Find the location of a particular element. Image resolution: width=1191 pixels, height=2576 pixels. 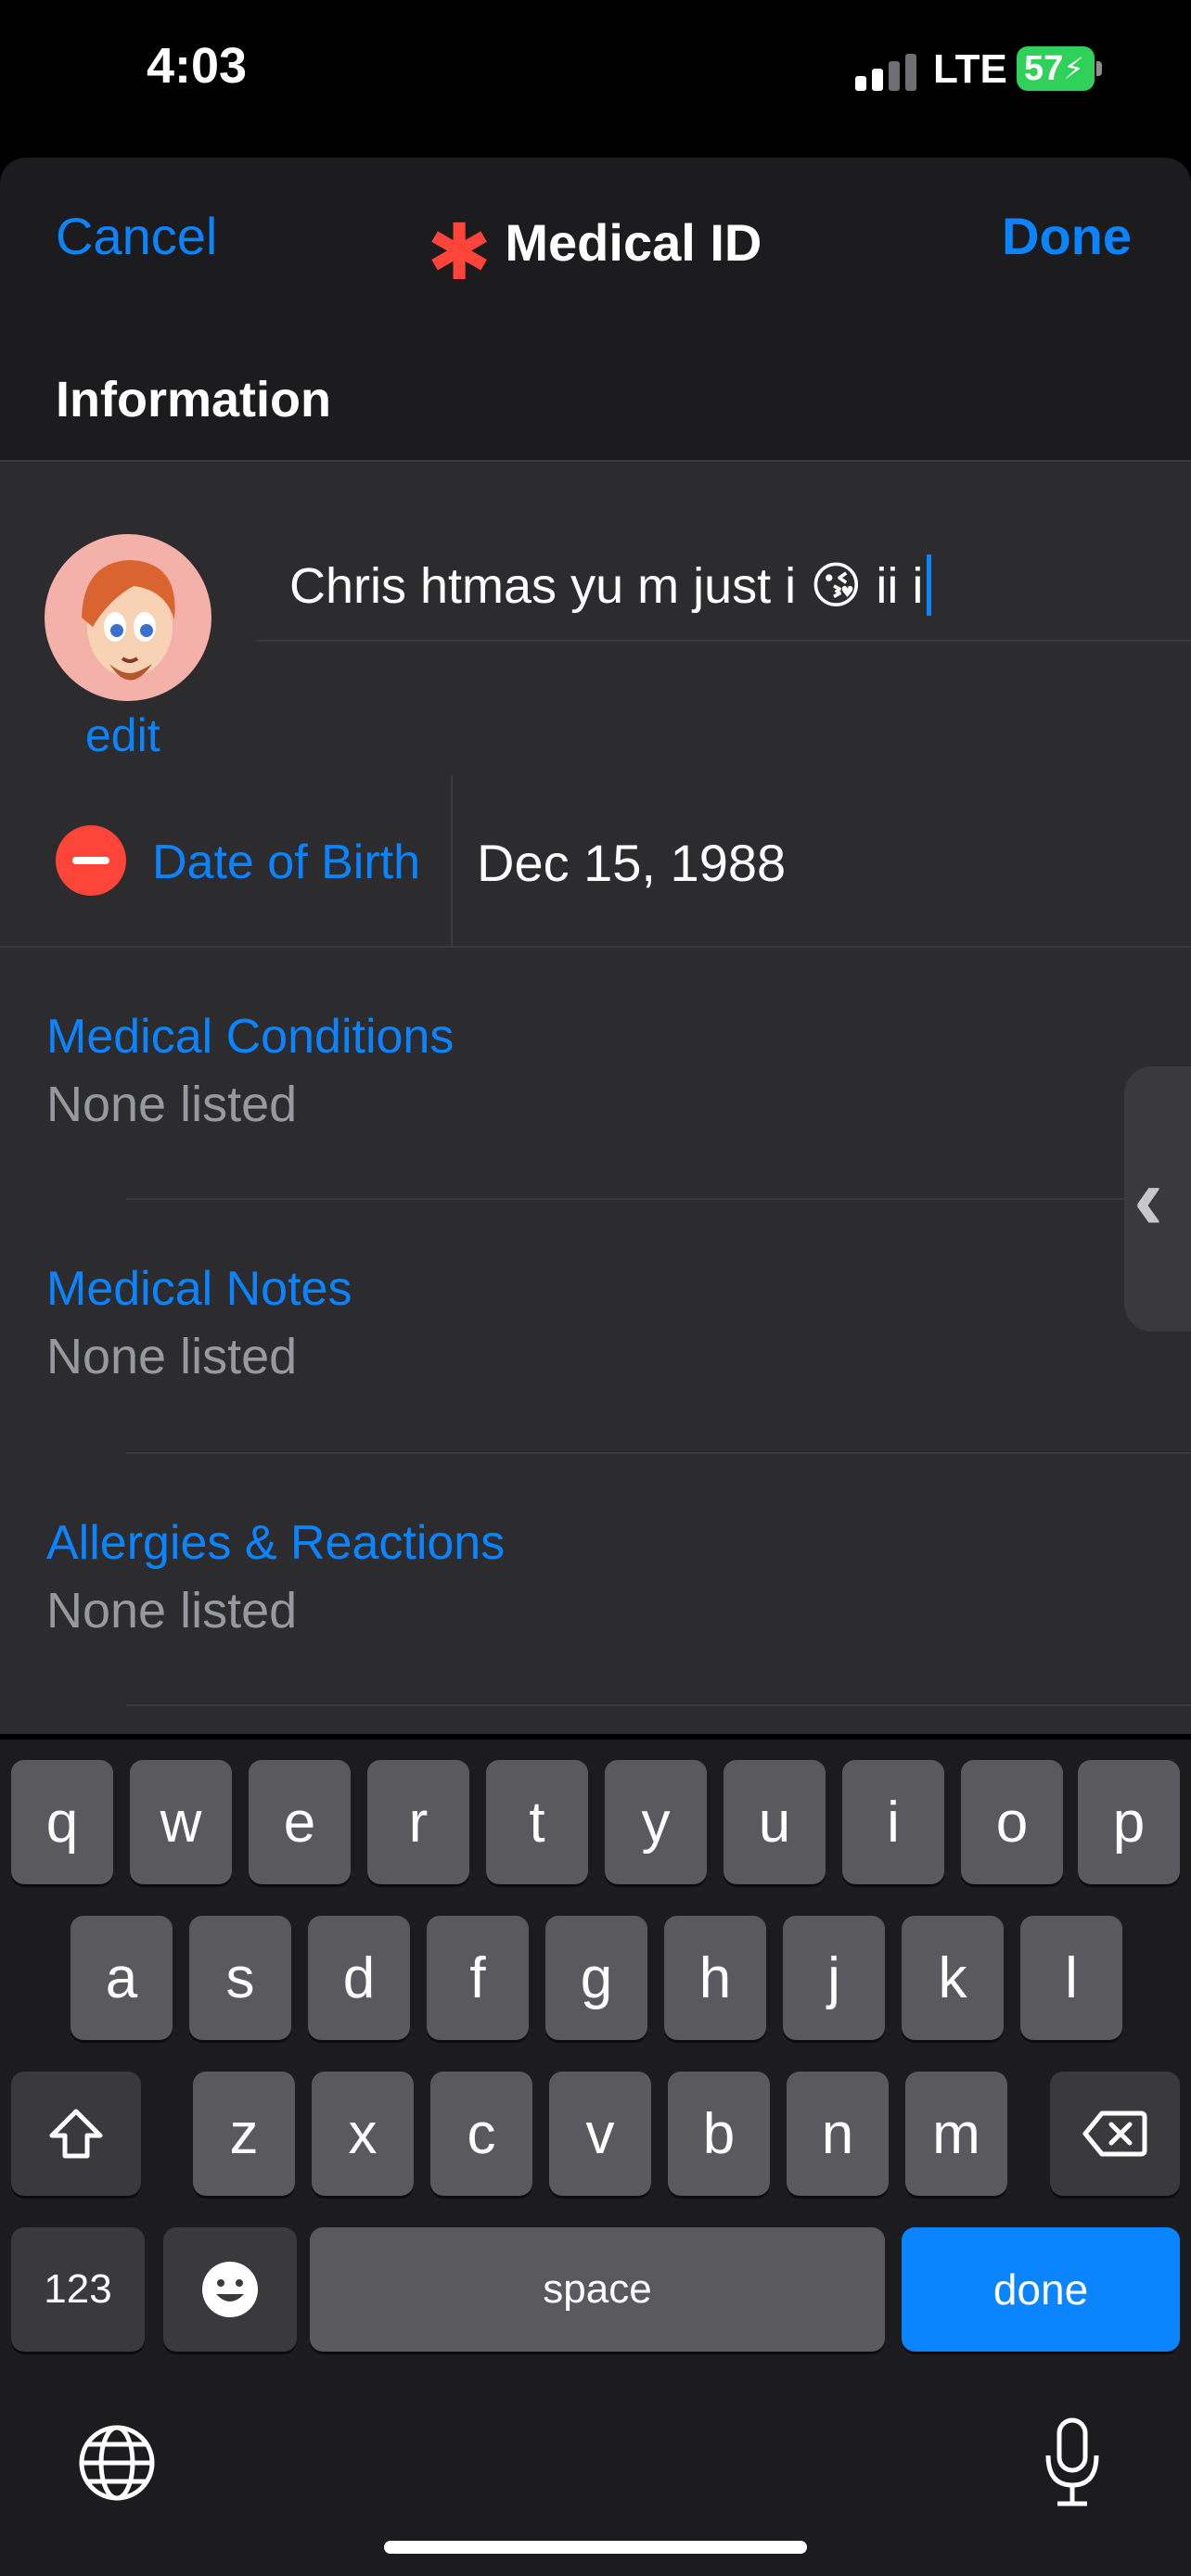

text-cursor is located at coordinates (929, 585).